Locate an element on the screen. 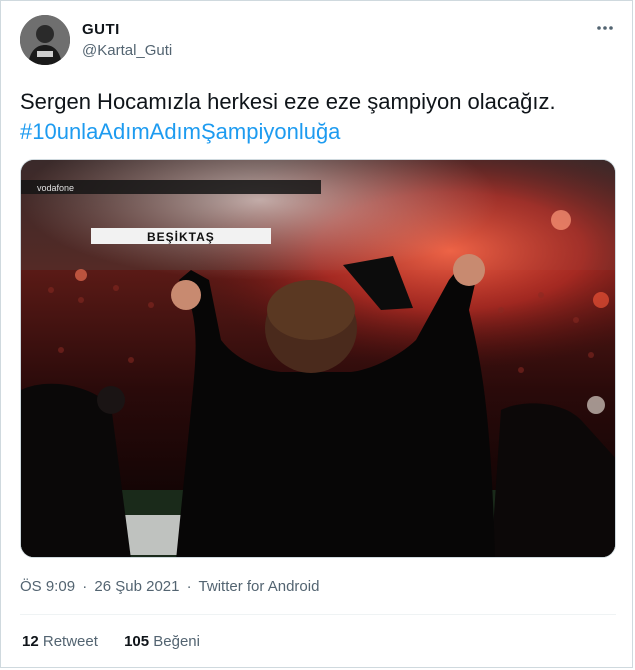  tweet-stats: 12 Retweet 105 Beğeni is located at coordinates (122, 641).